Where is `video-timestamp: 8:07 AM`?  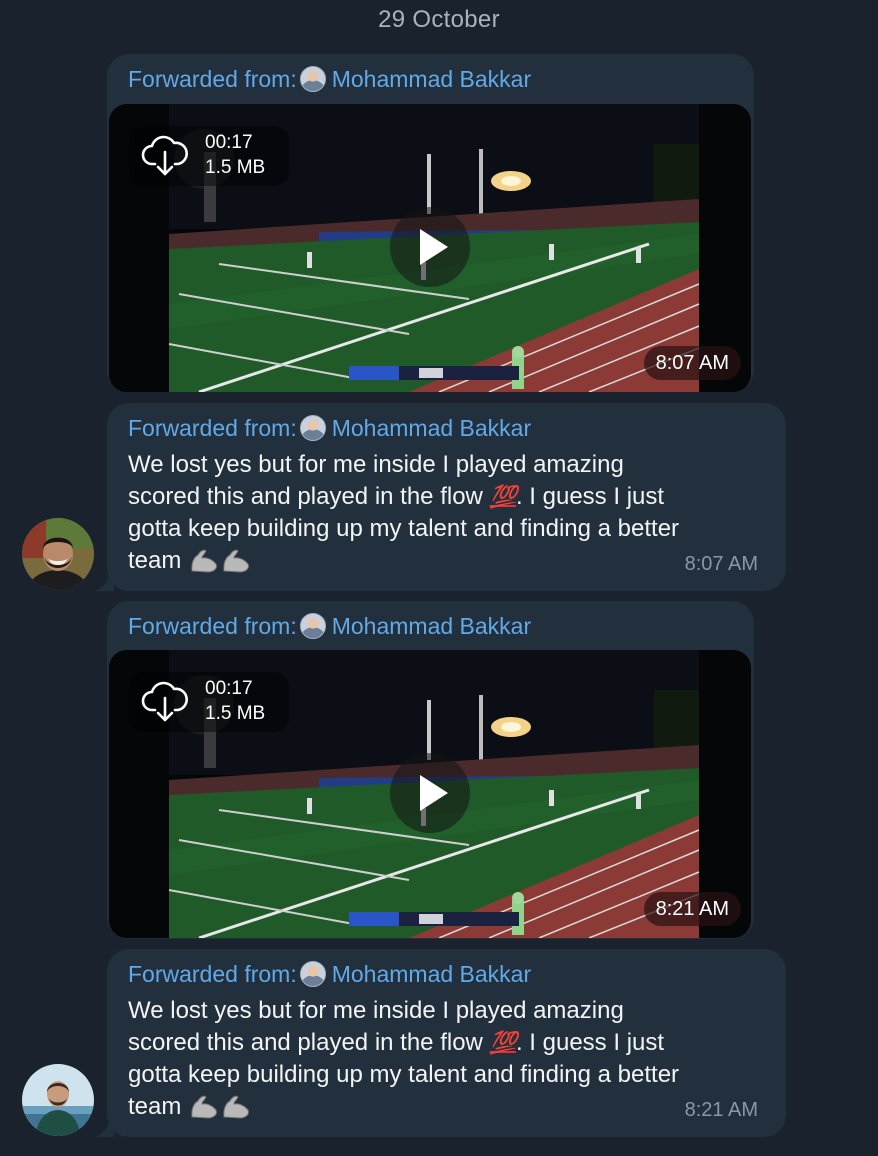
video-timestamp: 8:07 AM is located at coordinates (692, 363).